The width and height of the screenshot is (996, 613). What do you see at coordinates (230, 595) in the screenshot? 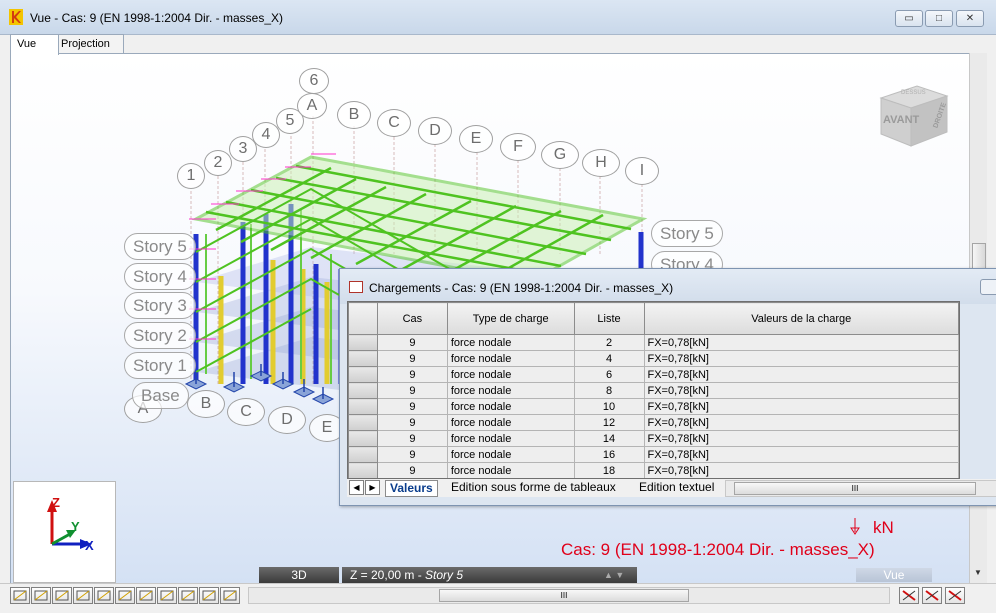
I see `copy-icon` at bounding box center [230, 595].